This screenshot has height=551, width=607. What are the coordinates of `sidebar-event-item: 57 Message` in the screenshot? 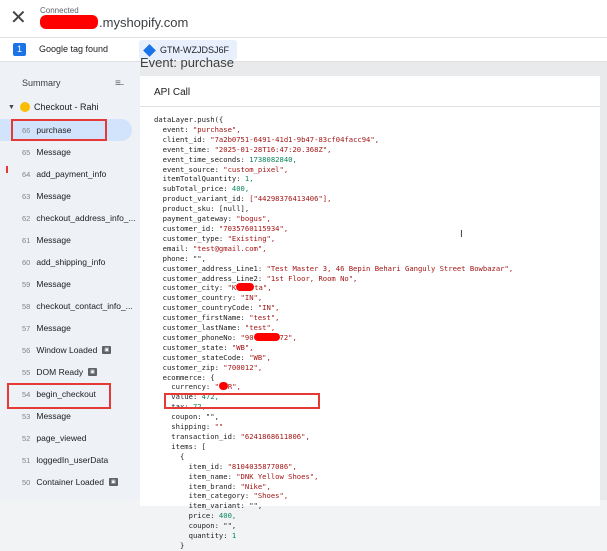 It's located at (70, 328).